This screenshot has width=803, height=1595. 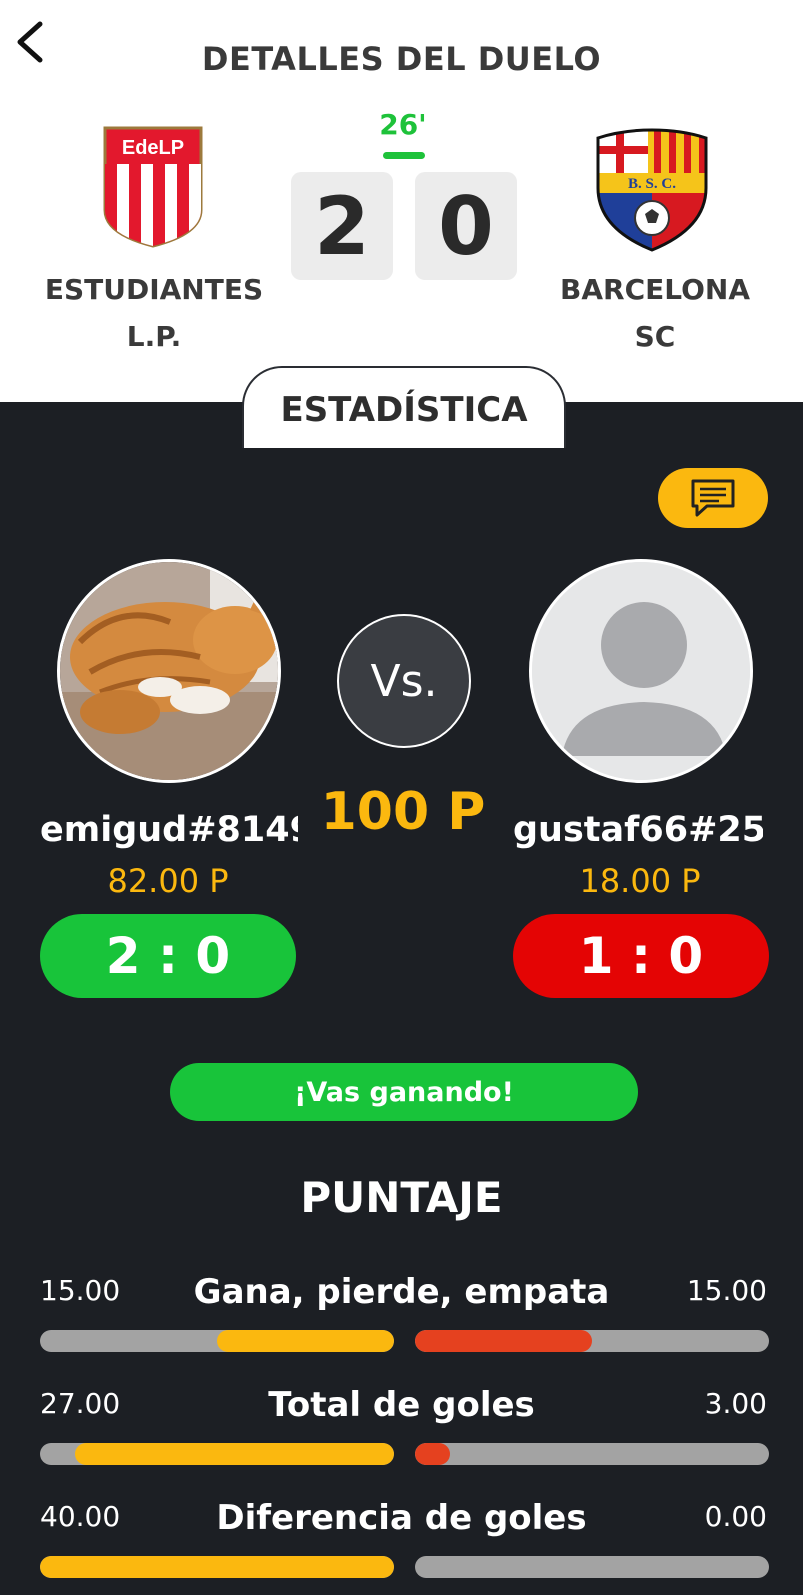 What do you see at coordinates (403, 124) in the screenshot?
I see `match-minute: 26'` at bounding box center [403, 124].